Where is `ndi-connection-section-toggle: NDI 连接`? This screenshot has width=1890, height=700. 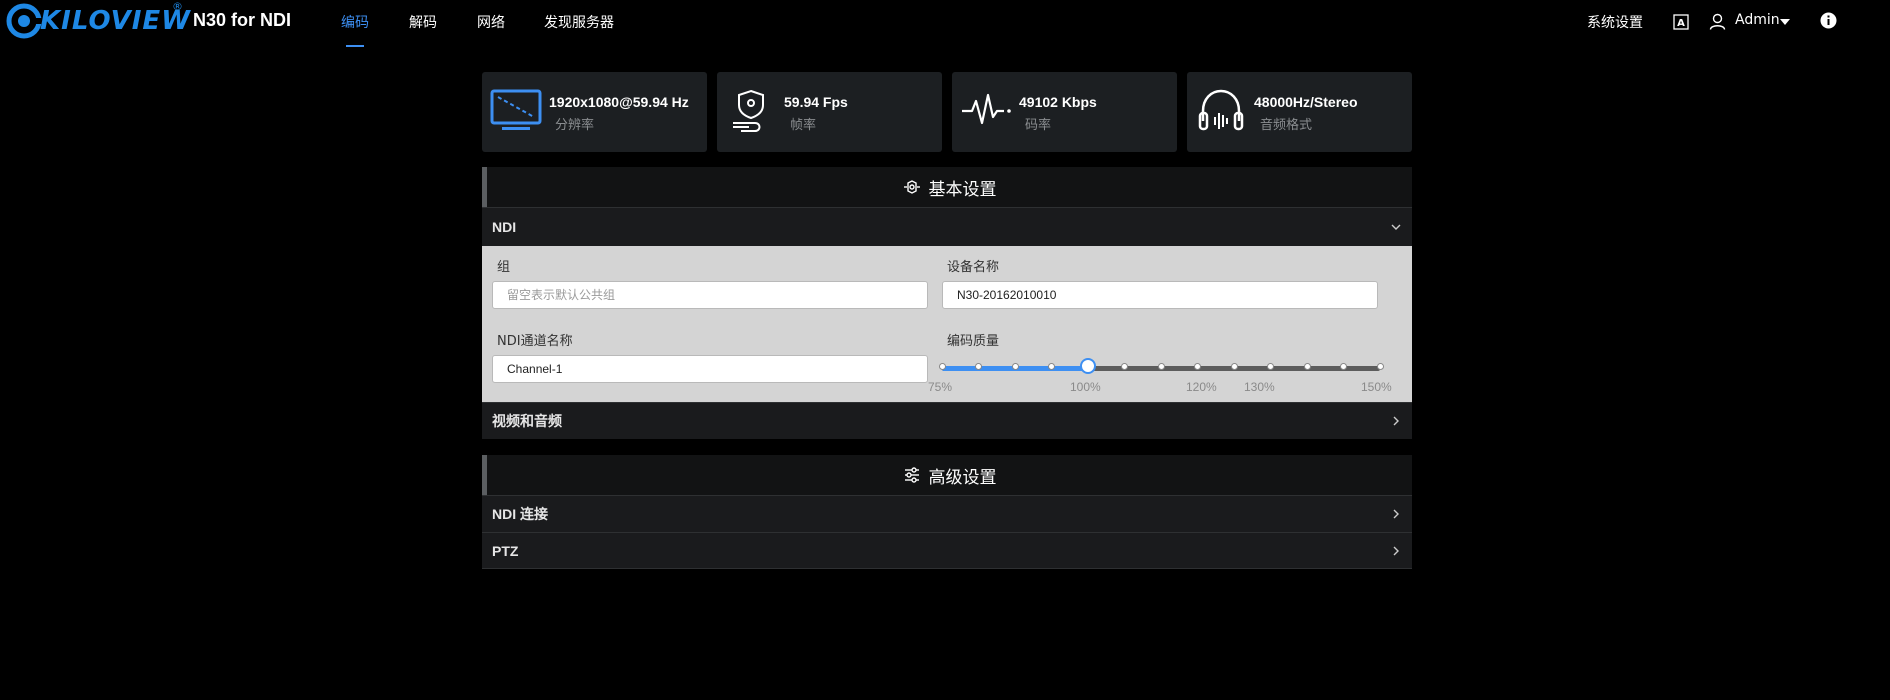 ndi-connection-section-toggle: NDI 连接 is located at coordinates (947, 513).